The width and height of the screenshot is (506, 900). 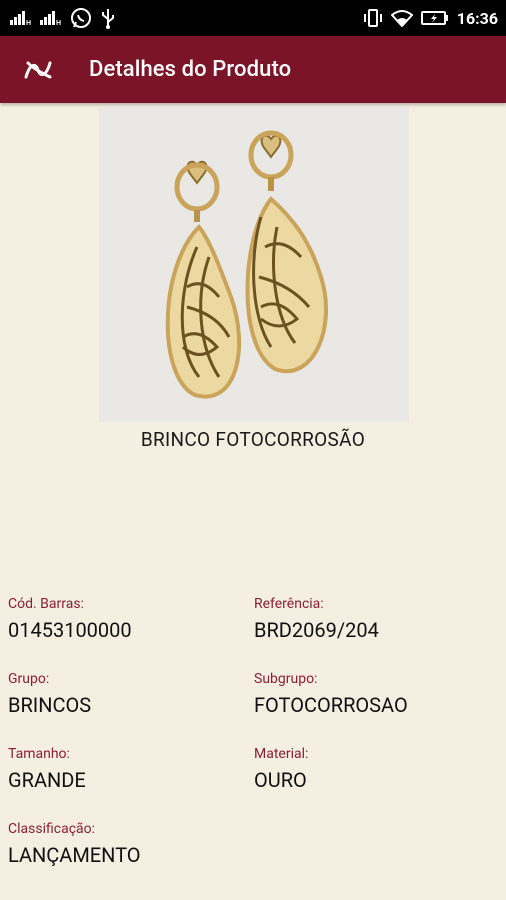 I want to click on group-value: BRINCOS, so click(x=50, y=705).